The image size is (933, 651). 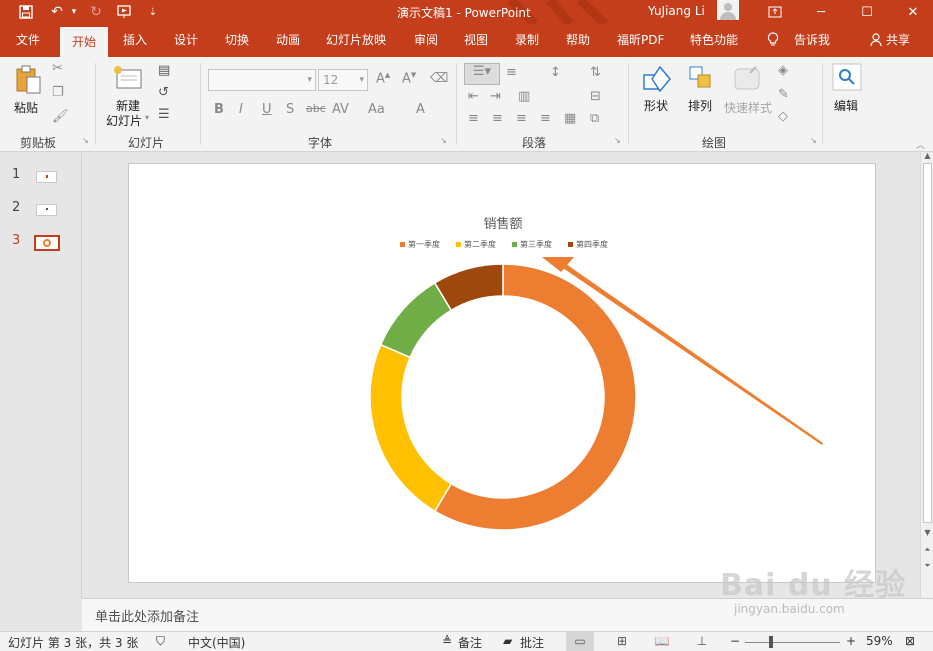 I want to click on scroll-up-icon: ▲, so click(x=927, y=155).